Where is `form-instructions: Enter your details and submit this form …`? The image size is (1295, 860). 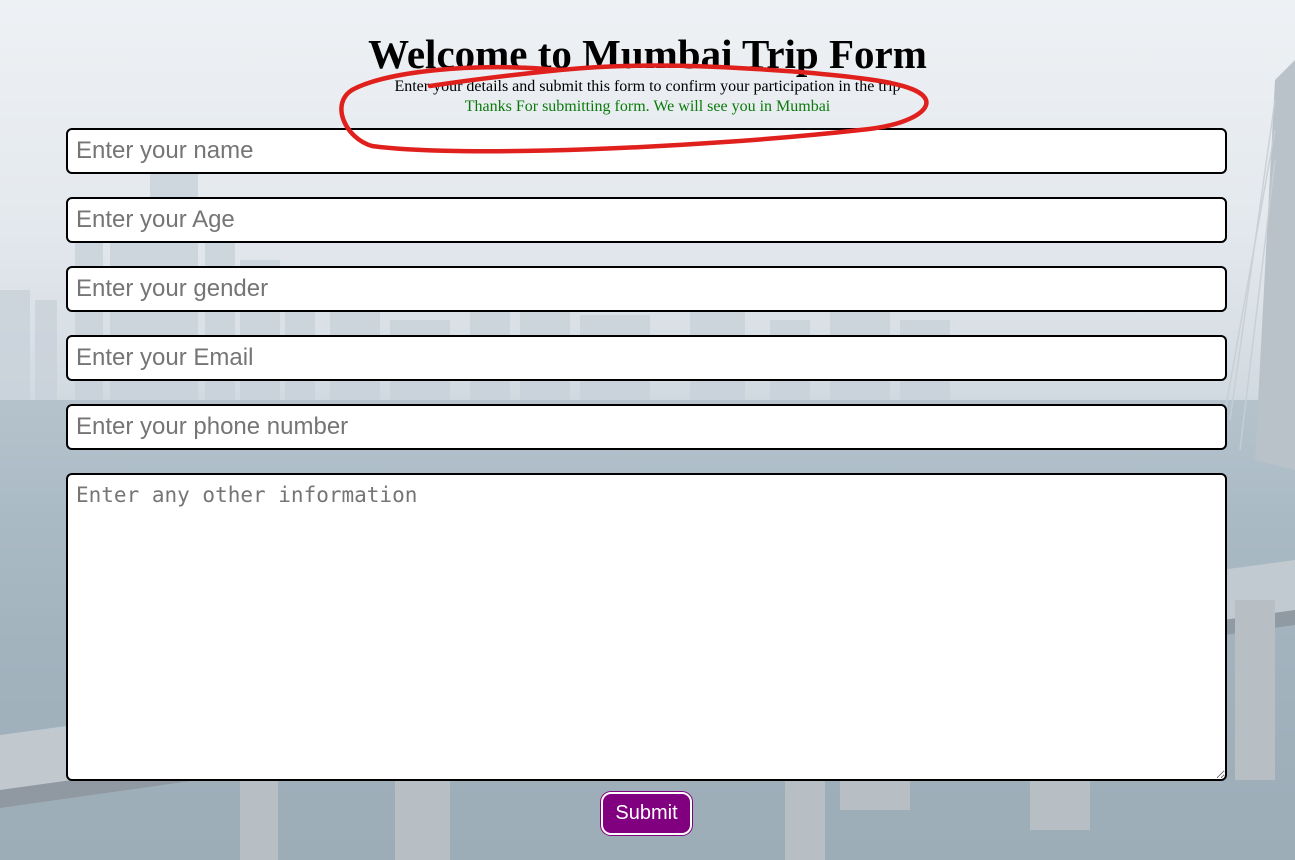 form-instructions: Enter your details and submit this form … is located at coordinates (647, 86).